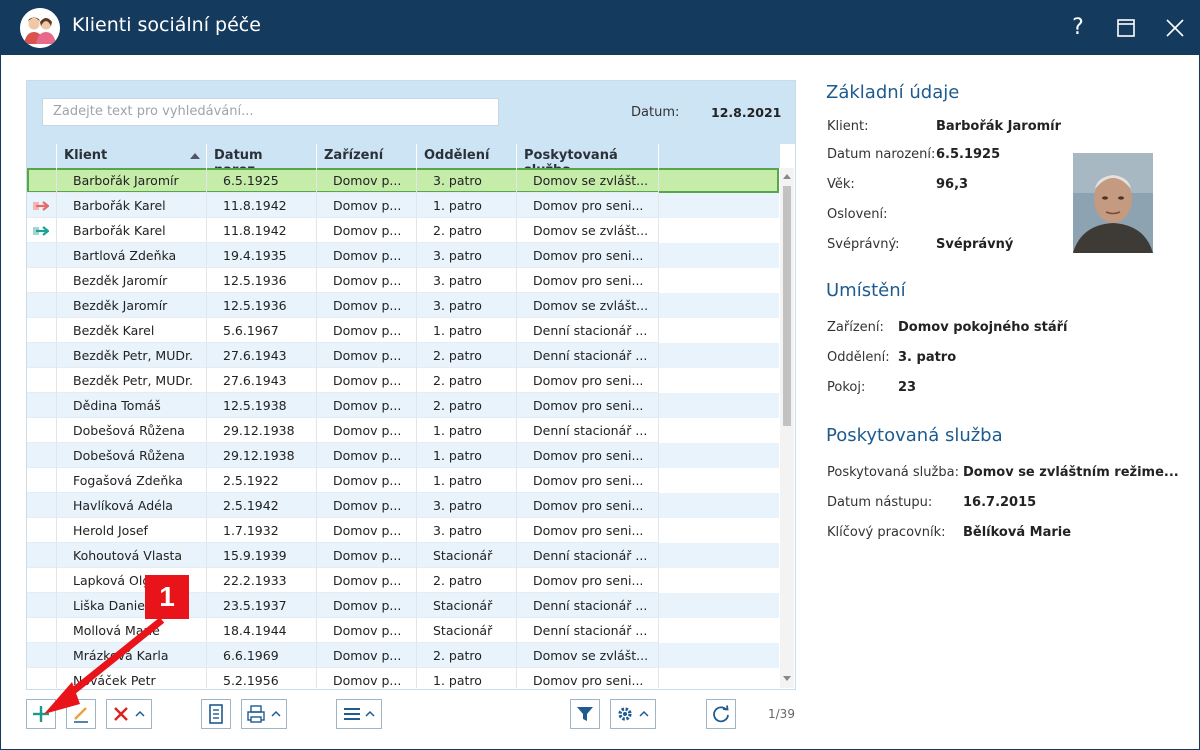 Image resolution: width=1200 pixels, height=750 pixels. Describe the element at coordinates (746, 112) in the screenshot. I see `date-value: 12.8.2021` at that location.